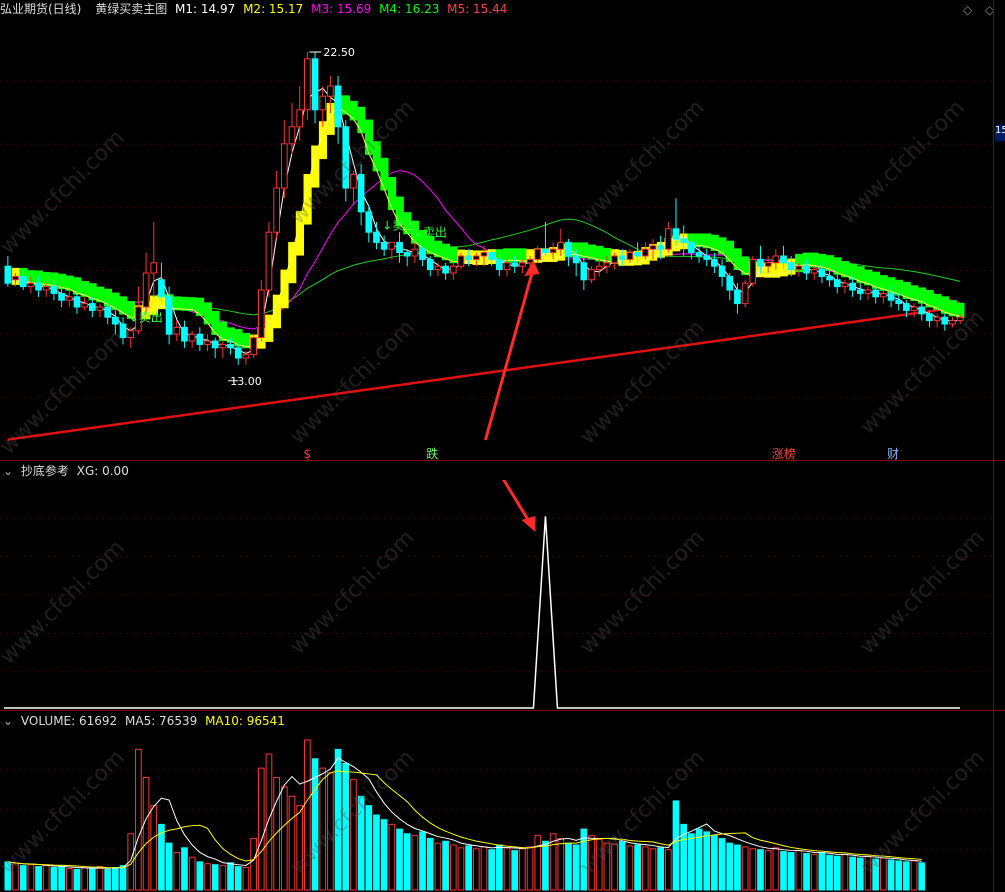  I want to click on sub1-title: 抄底参考, so click(45, 471).